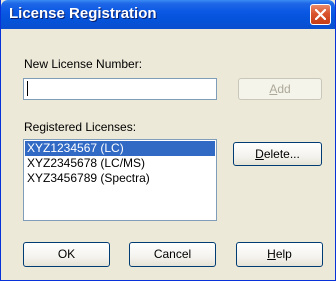 This screenshot has width=336, height=281. I want to click on close-button, so click(320, 14).